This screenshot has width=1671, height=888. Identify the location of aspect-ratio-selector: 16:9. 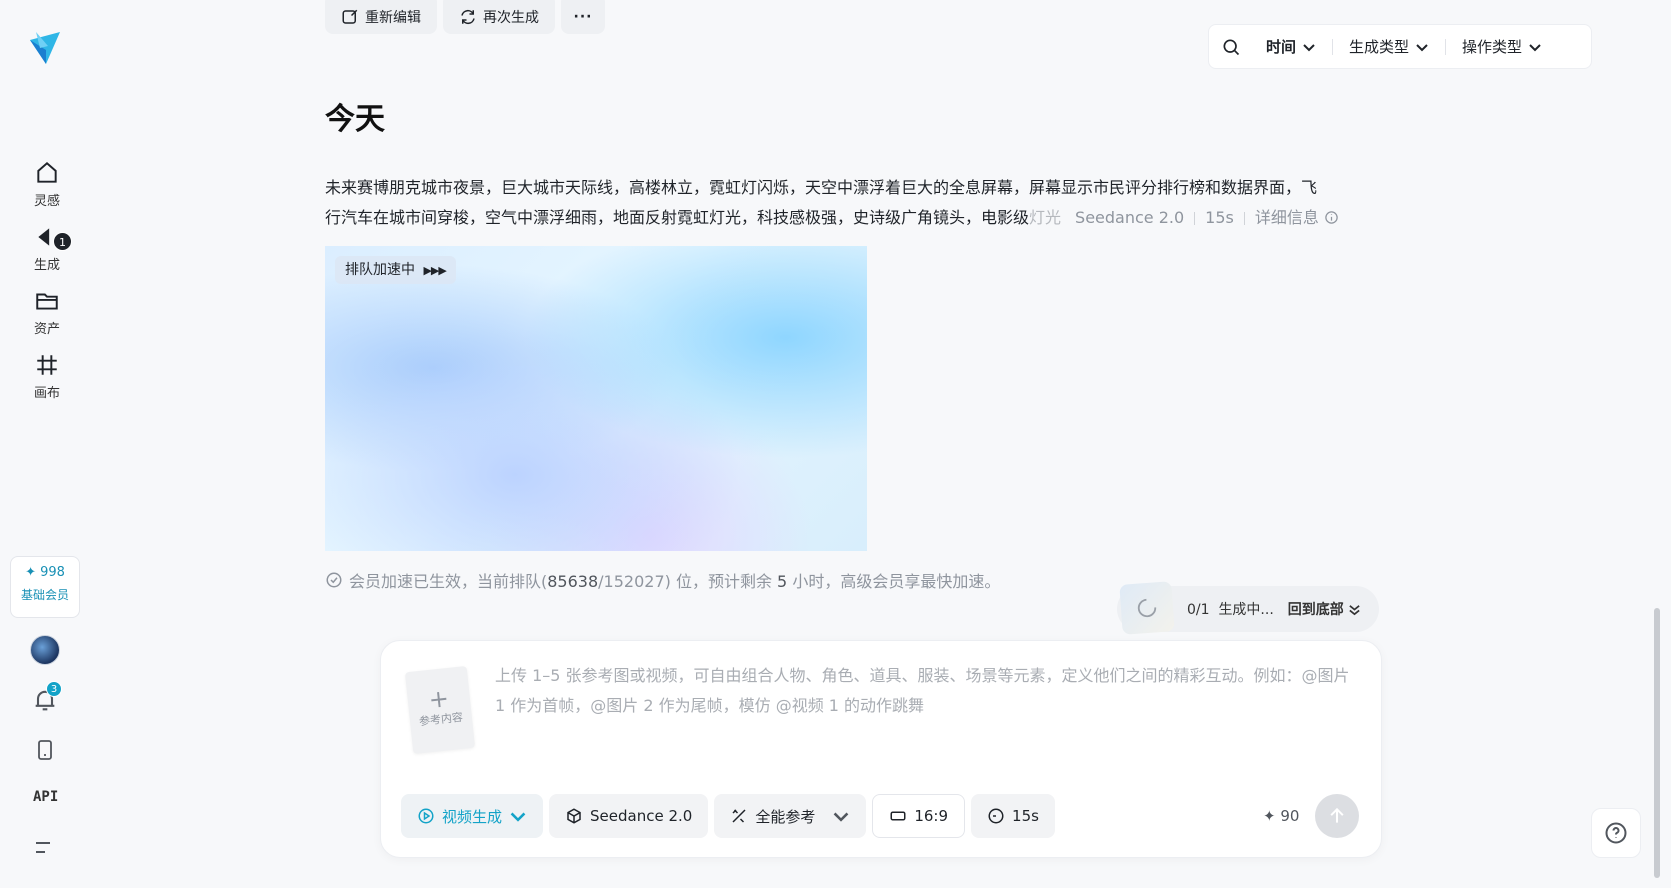
(919, 816).